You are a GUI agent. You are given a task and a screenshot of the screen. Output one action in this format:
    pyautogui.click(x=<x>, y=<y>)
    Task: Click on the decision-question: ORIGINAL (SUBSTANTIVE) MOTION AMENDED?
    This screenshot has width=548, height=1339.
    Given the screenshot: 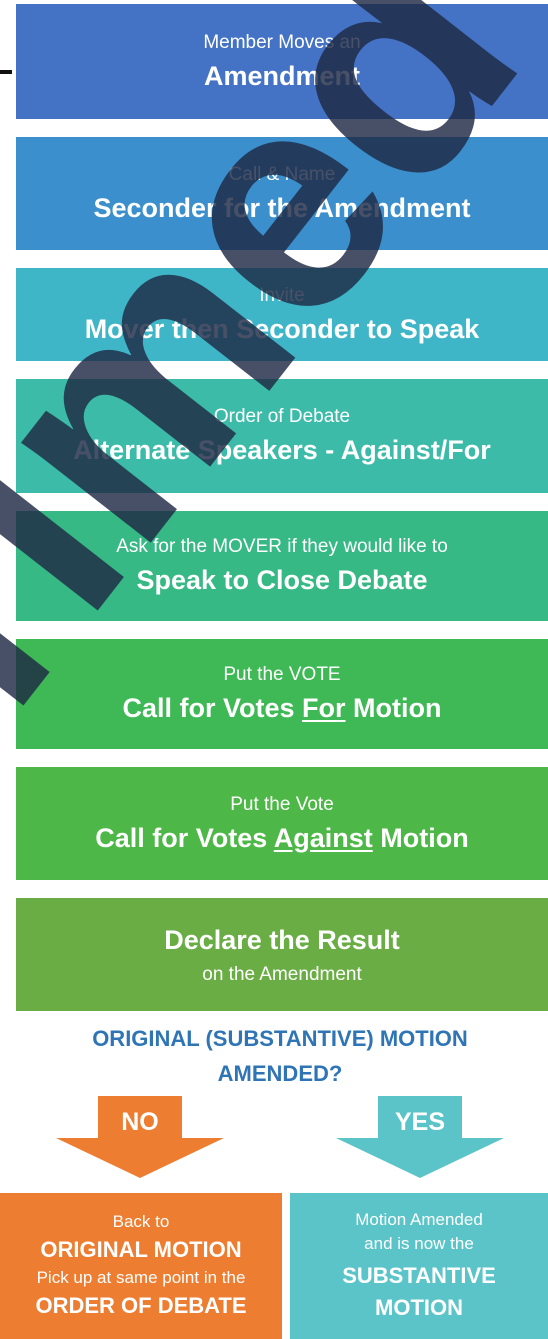 What is the action you would take?
    pyautogui.click(x=274, y=1056)
    